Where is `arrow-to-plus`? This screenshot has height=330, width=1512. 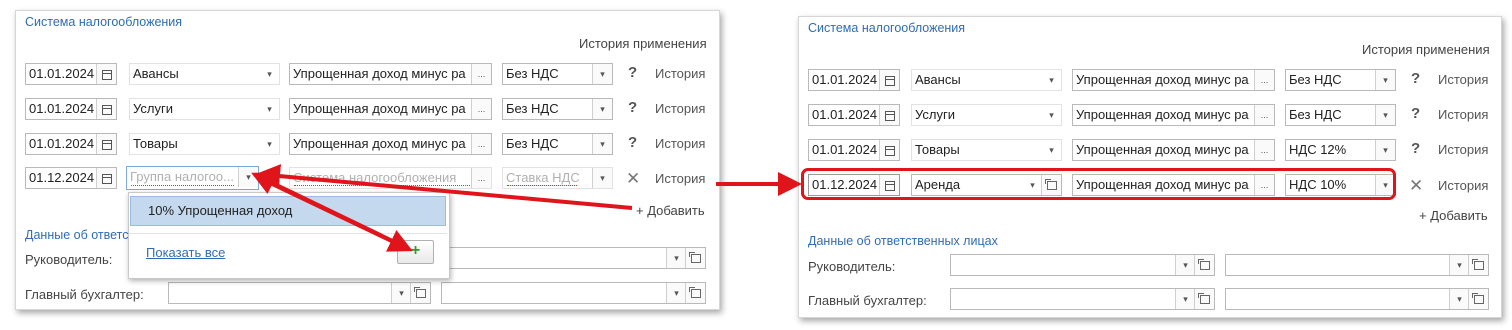
arrow-to-plus is located at coordinates (340, 216).